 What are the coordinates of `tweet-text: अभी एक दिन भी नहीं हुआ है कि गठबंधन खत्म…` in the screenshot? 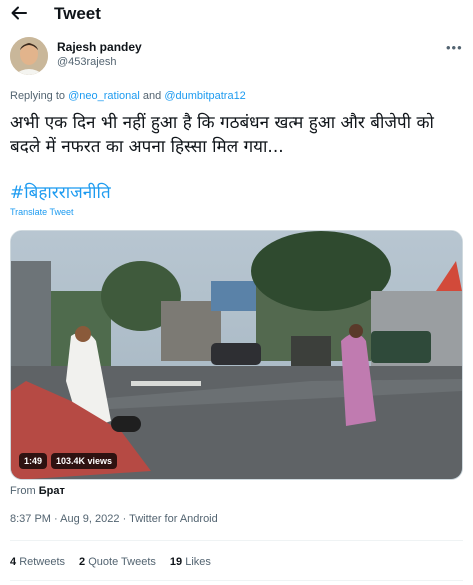 It's located at (222, 135).